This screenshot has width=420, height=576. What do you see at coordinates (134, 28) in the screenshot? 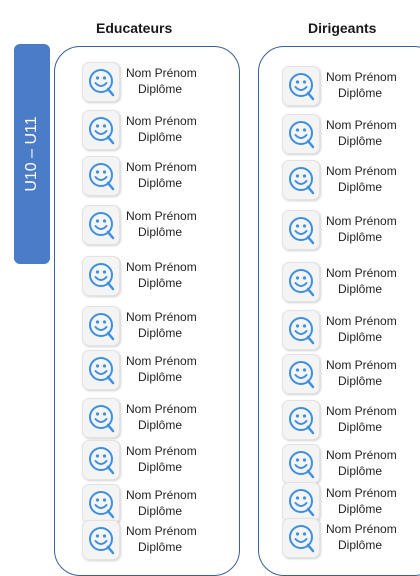
I see `educators-title: Educateurs` at bounding box center [134, 28].